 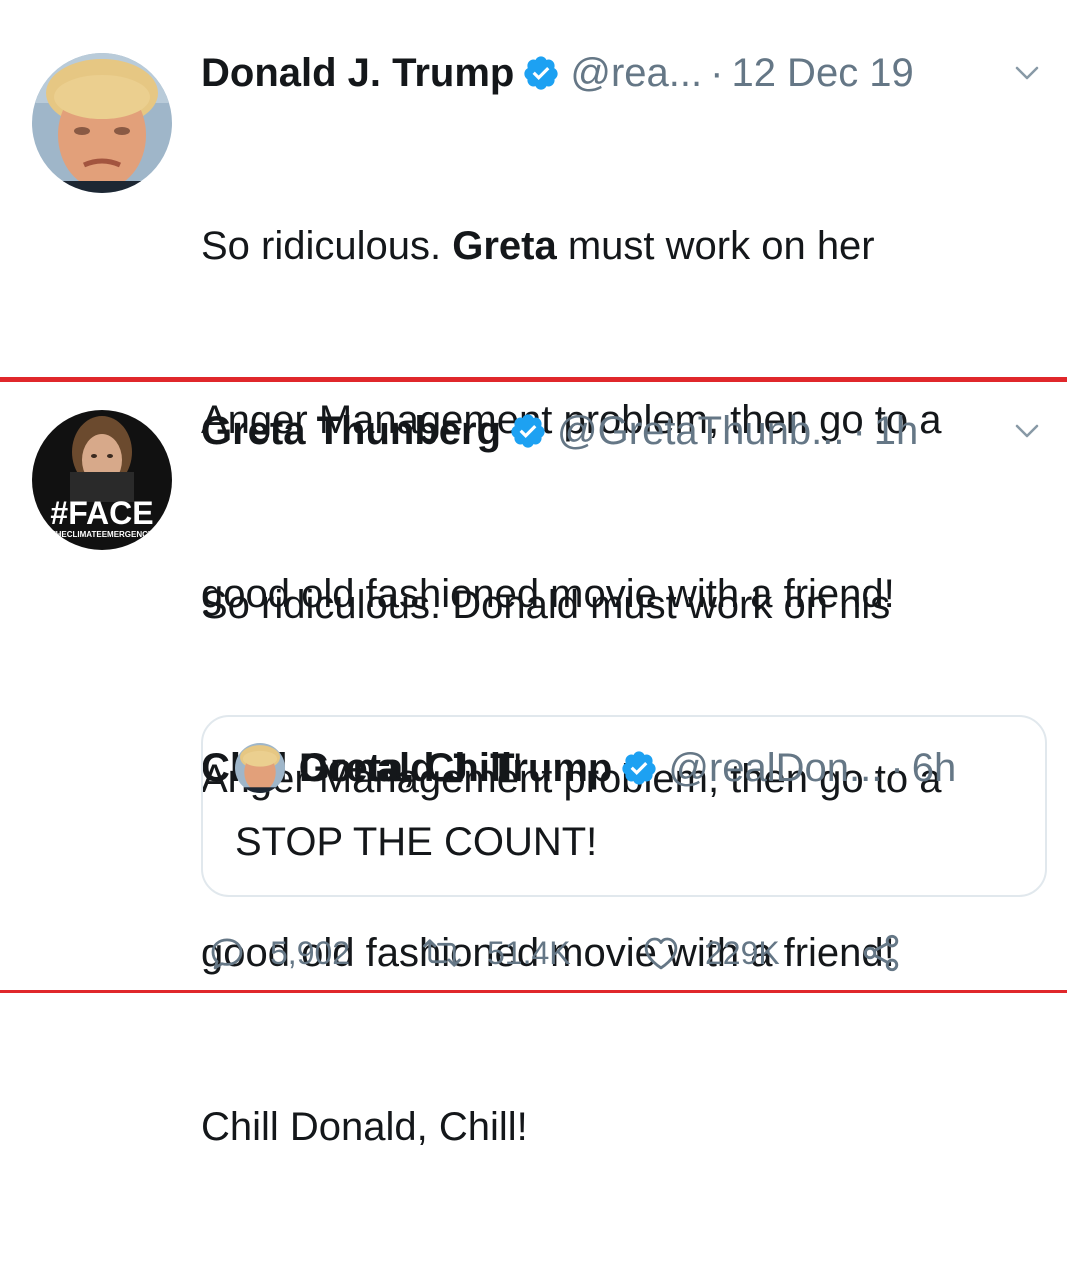 I want to click on tweet-timestamp: 1h, so click(x=896, y=431).